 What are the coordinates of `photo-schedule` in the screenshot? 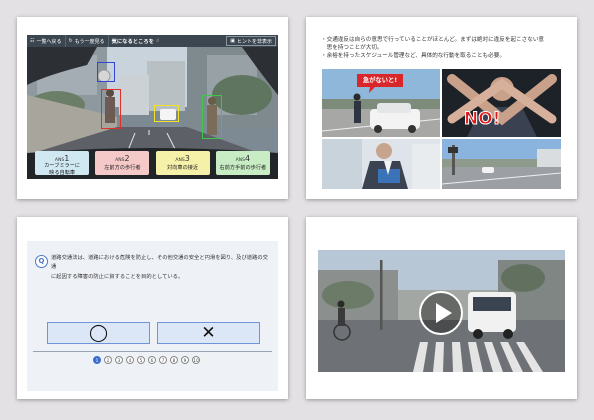 It's located at (381, 164).